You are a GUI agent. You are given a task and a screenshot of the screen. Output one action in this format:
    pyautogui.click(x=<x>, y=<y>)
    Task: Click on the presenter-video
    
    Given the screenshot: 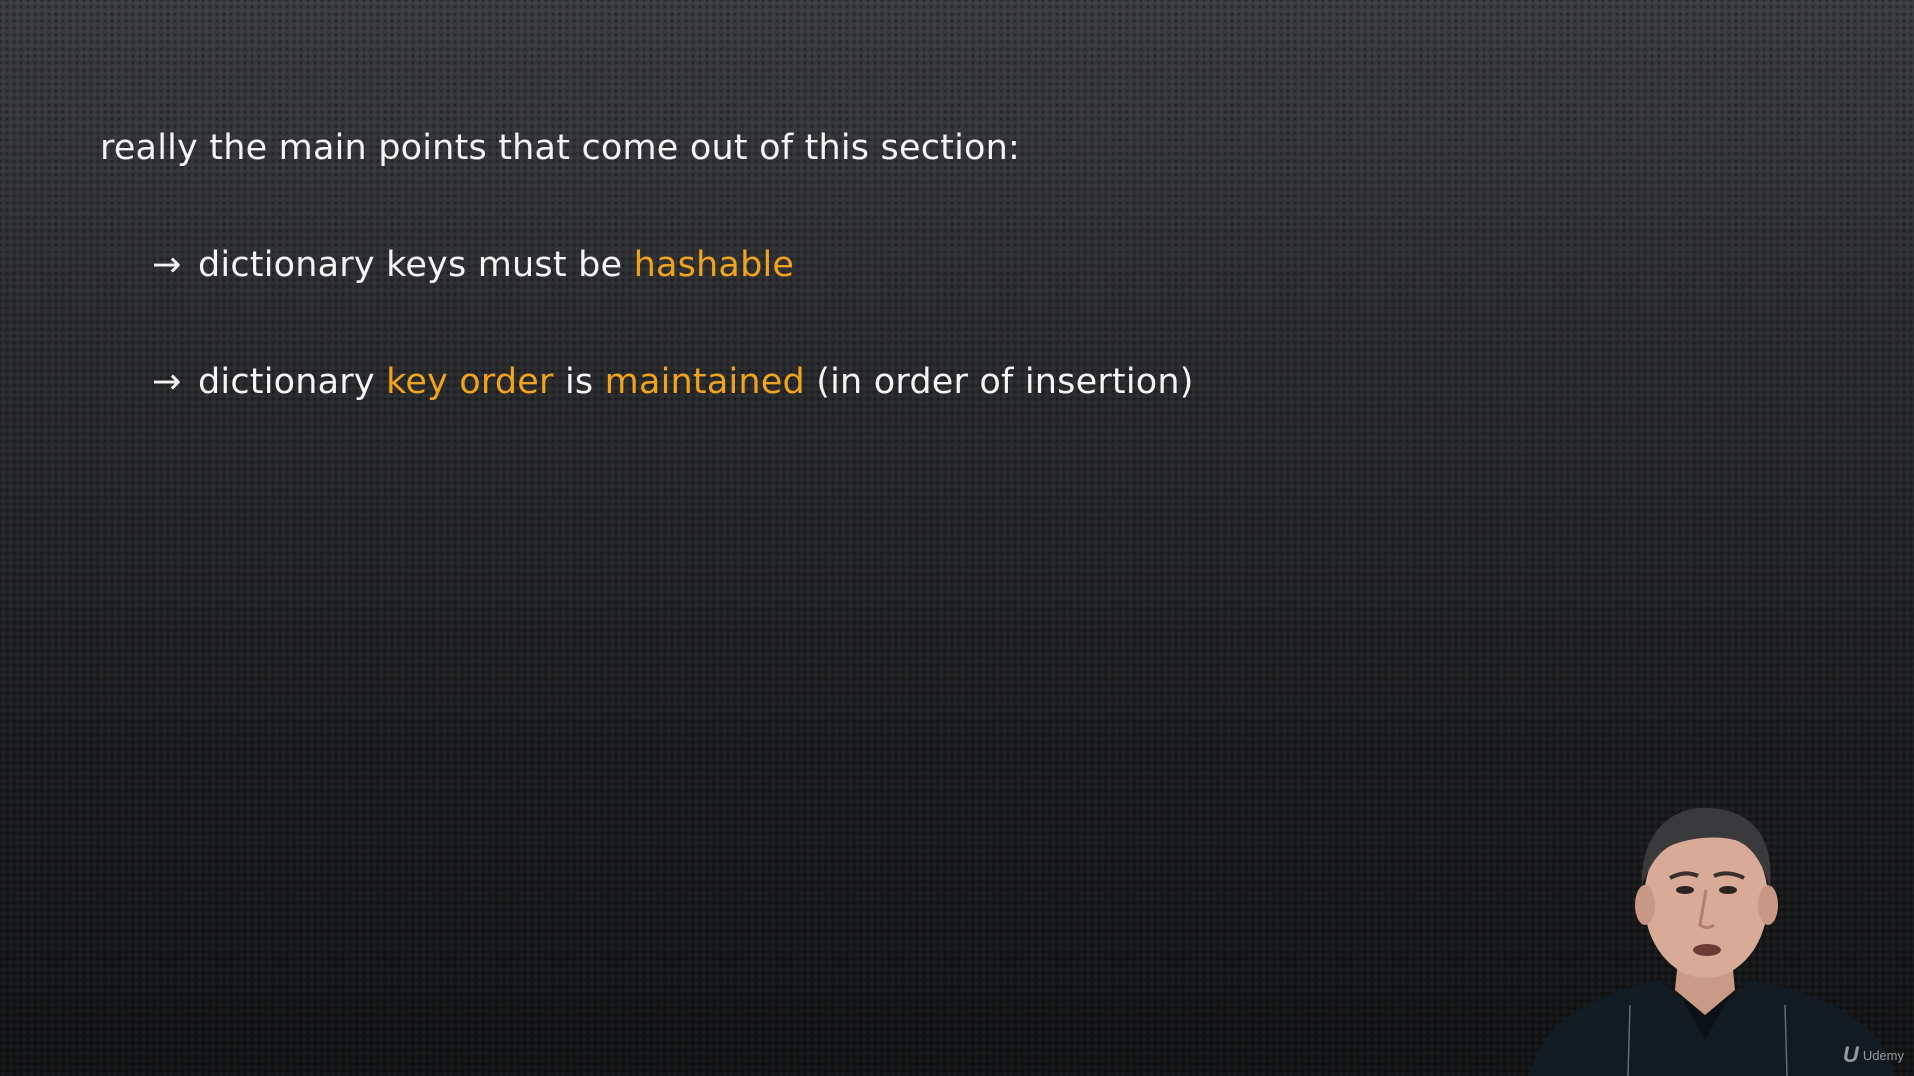 What is the action you would take?
    pyautogui.click(x=1707, y=933)
    